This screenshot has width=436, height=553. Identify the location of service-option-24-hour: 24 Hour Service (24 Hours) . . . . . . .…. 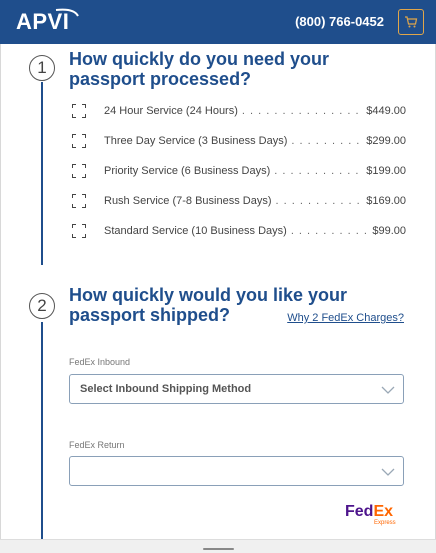
(239, 111).